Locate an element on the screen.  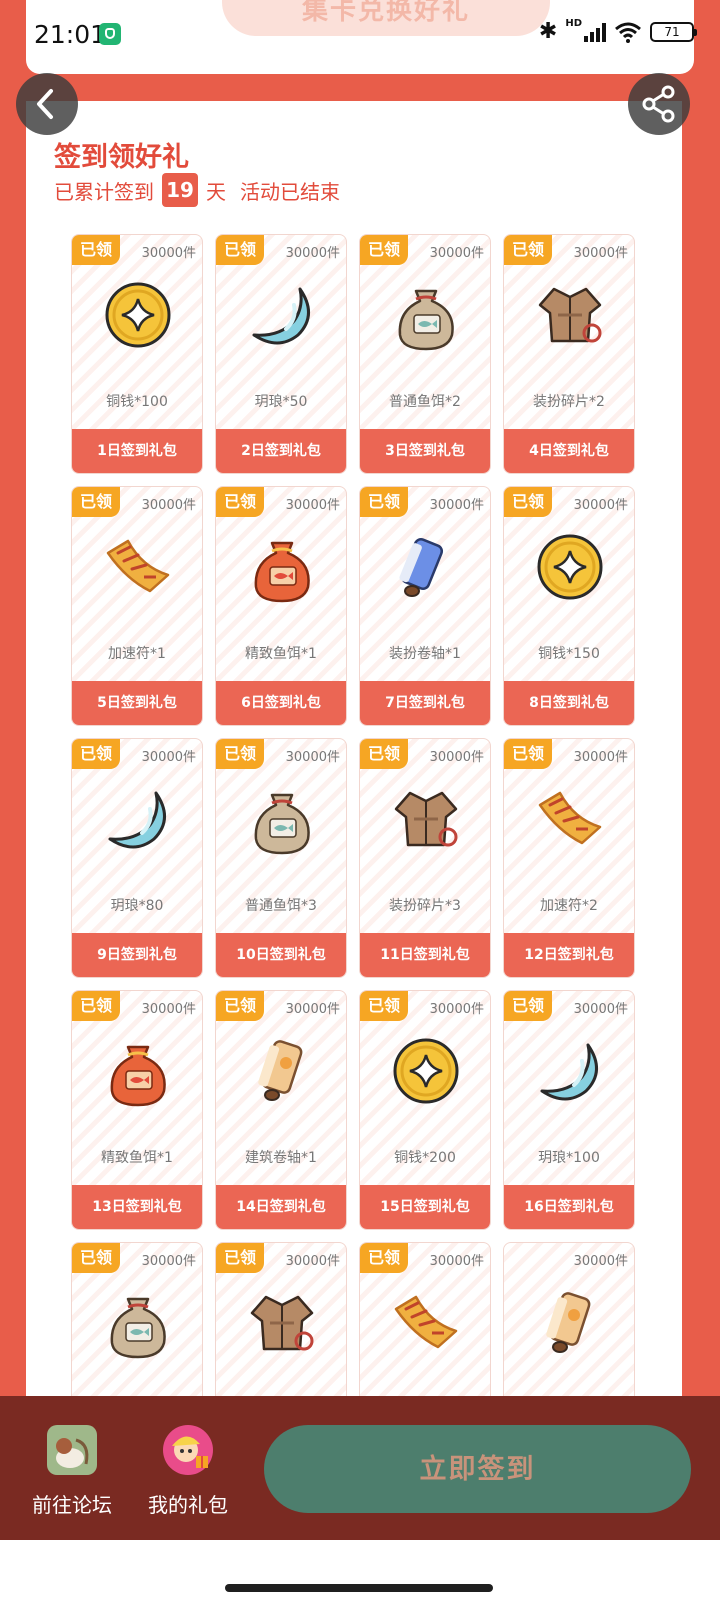
item-name: 装扮碎片*3 is located at coordinates (425, 906).